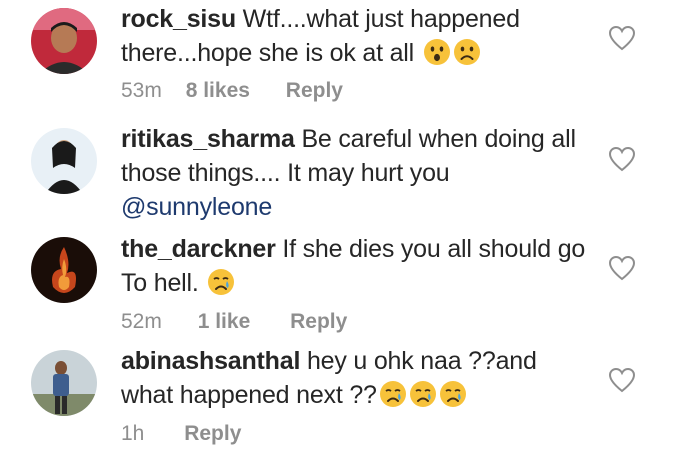 The height and width of the screenshot is (450, 675). Describe the element at coordinates (141, 90) in the screenshot. I see `timestamp: 53m` at that location.